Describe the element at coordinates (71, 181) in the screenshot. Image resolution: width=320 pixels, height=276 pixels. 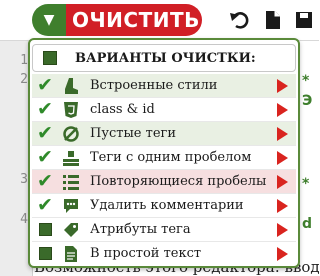
I see `dotted-grid-icon` at that location.